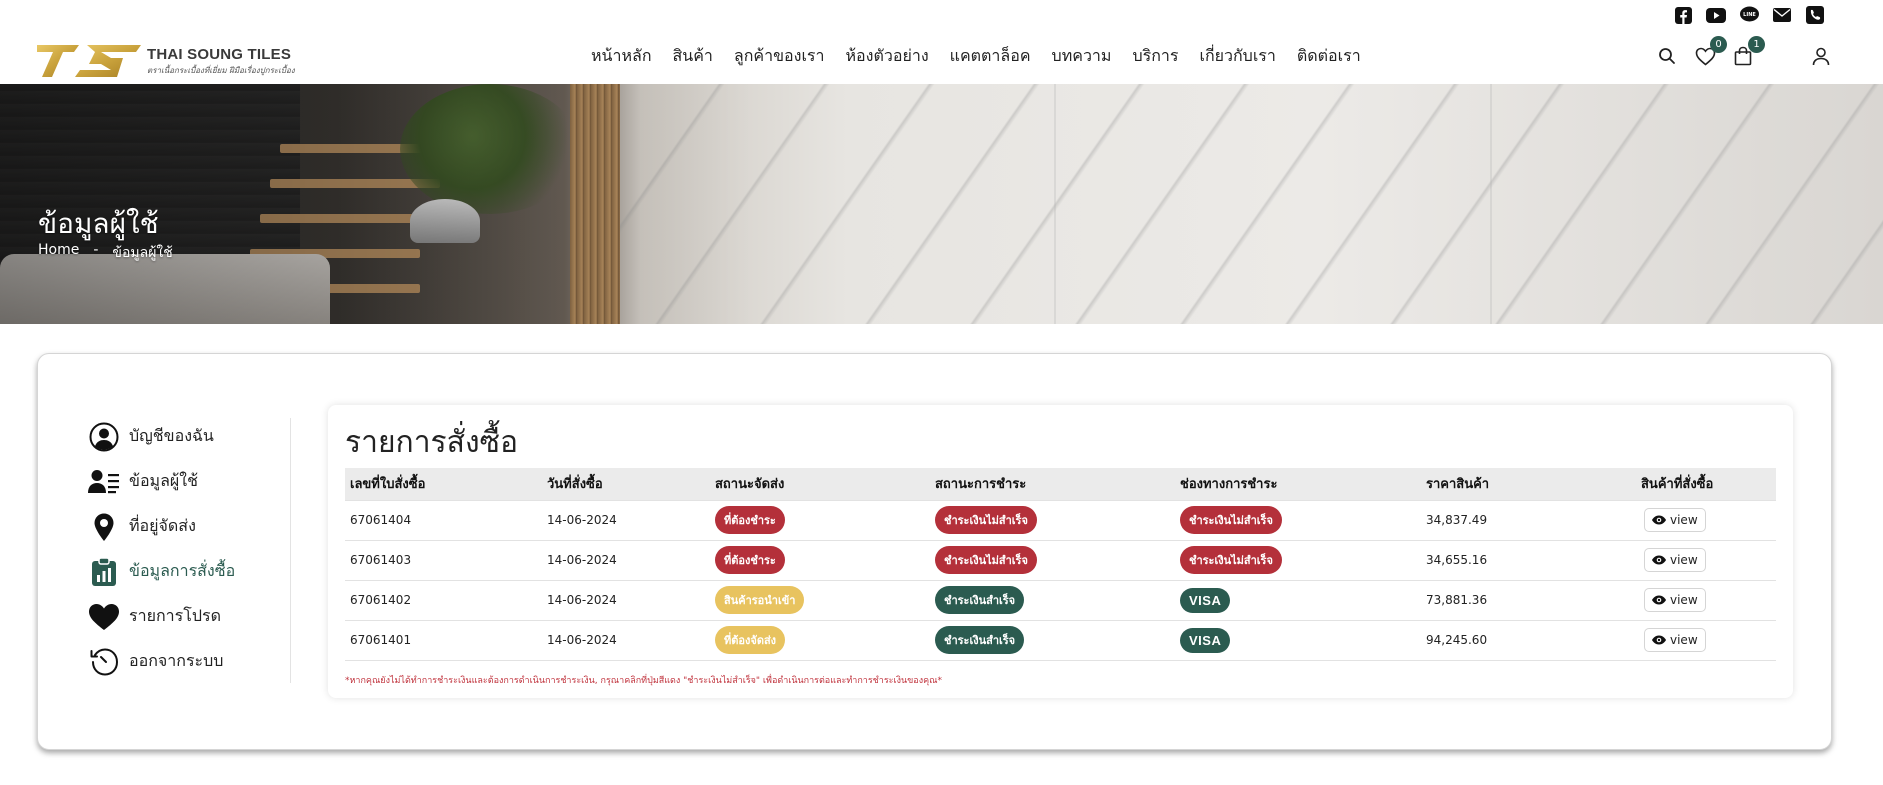 This screenshot has height=785, width=1883. I want to click on wishlist-count-badge: 0, so click(1718, 44).